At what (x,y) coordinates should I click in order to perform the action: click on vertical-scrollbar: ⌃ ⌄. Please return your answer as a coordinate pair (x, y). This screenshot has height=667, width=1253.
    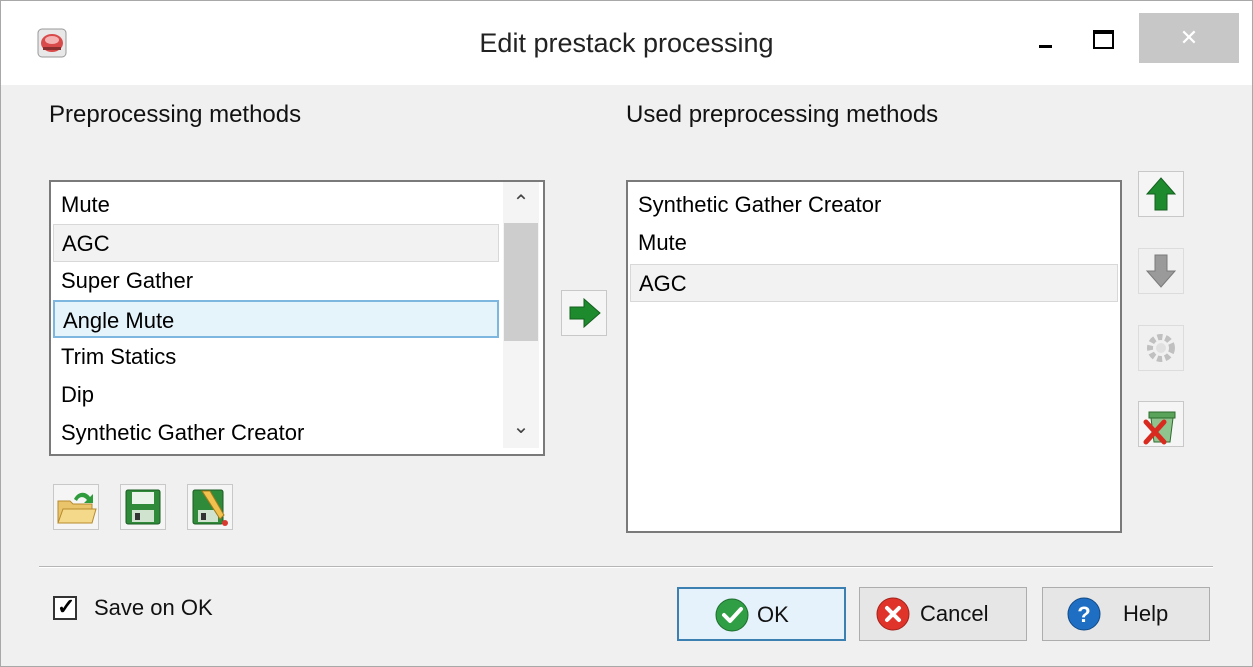
    Looking at the image, I should click on (521, 315).